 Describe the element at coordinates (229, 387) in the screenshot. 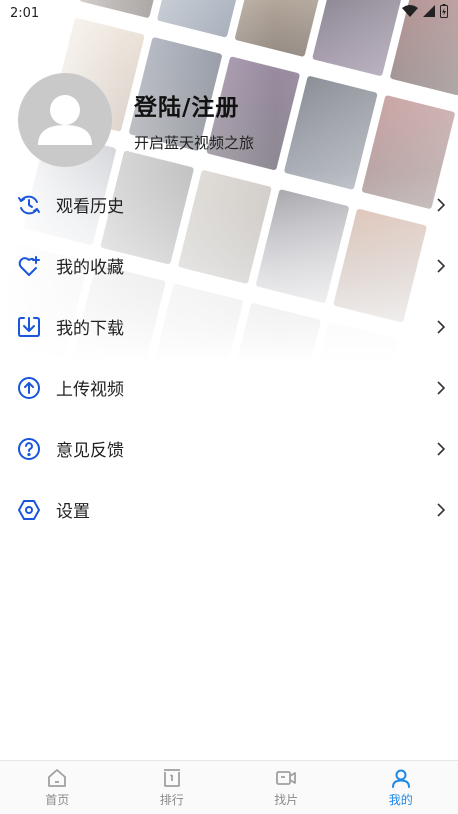

I see `menu-item-upload-video: 上传视频` at that location.